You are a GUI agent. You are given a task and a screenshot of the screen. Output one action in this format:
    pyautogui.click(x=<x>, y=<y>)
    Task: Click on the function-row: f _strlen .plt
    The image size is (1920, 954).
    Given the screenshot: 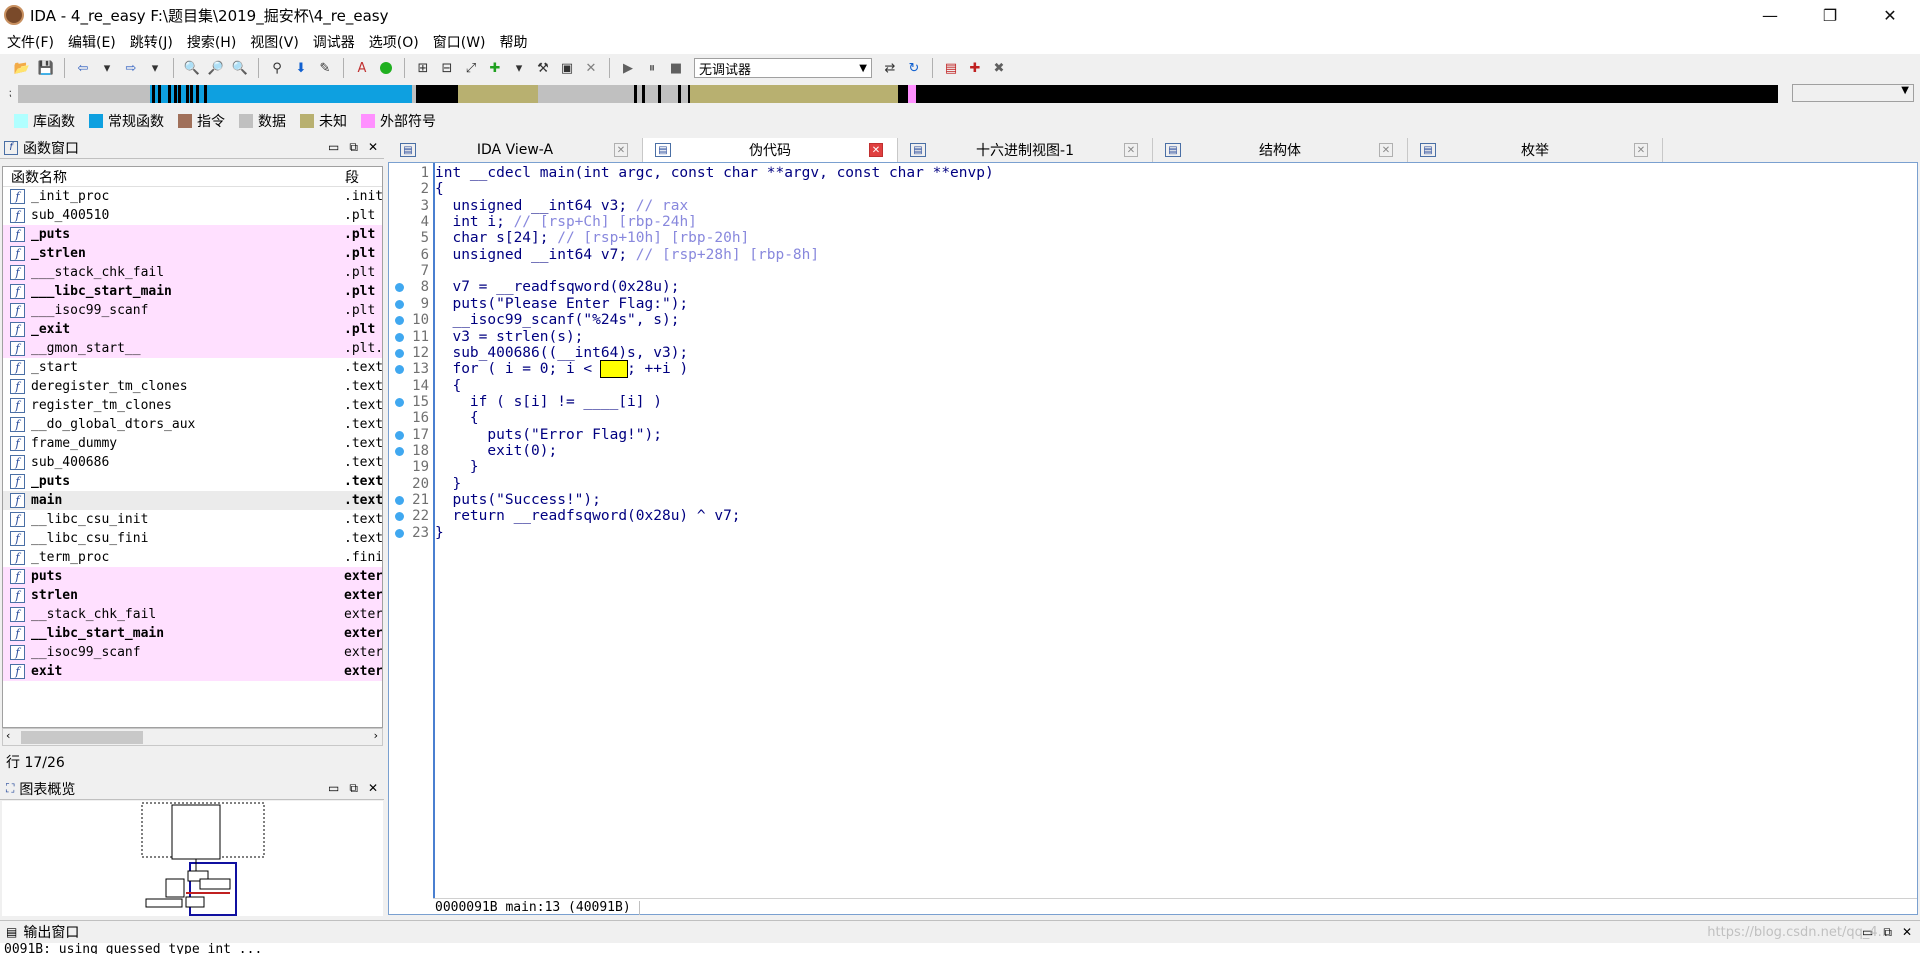 What is the action you would take?
    pyautogui.click(x=192, y=253)
    